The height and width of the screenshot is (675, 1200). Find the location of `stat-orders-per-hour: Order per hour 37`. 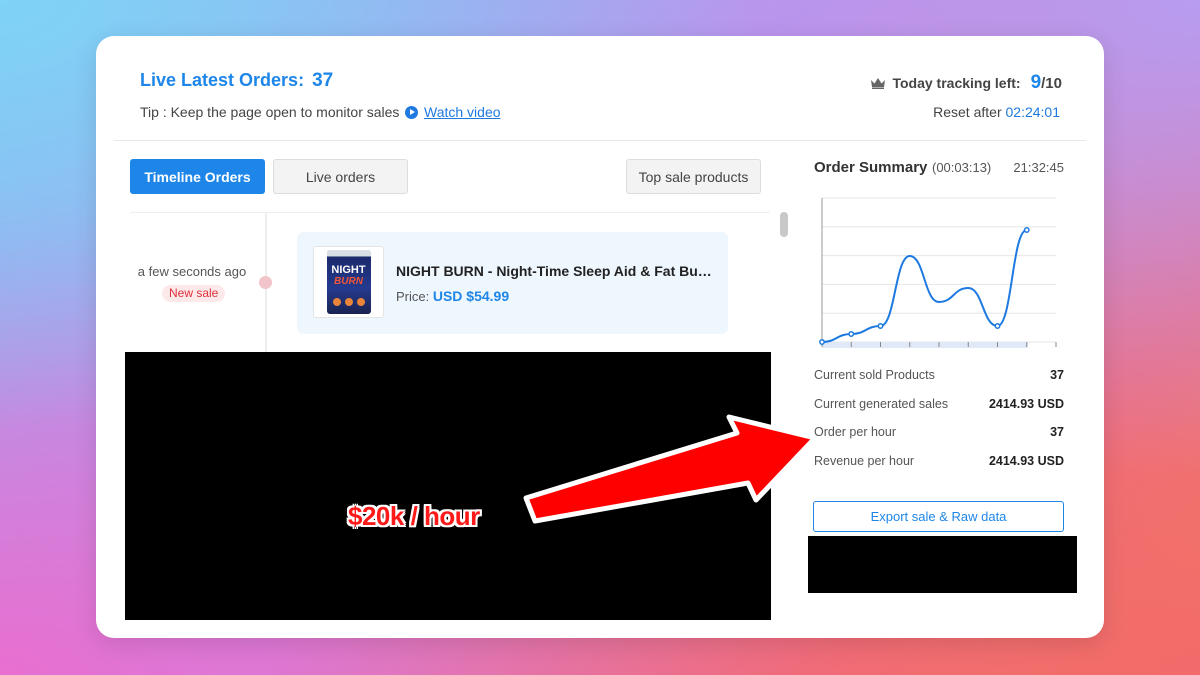

stat-orders-per-hour: Order per hour 37 is located at coordinates (939, 432).